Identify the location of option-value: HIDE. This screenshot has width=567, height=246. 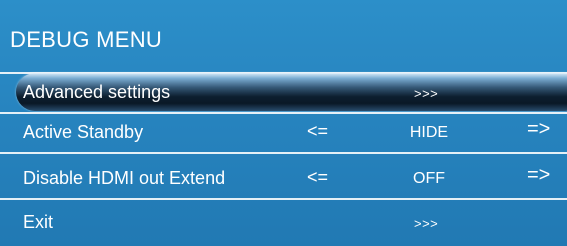
(429, 132).